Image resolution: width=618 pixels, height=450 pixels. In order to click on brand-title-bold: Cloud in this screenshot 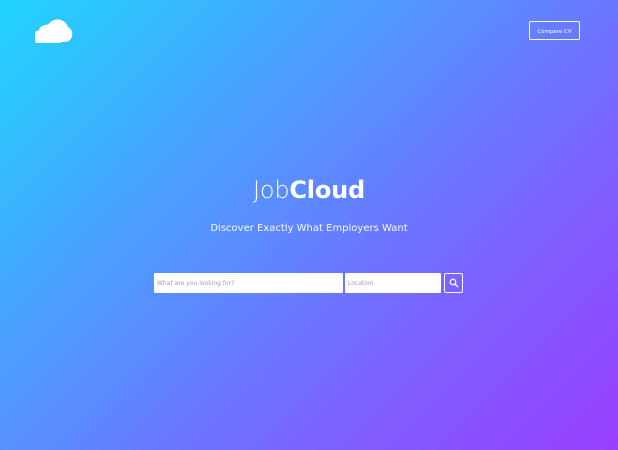, I will do `click(327, 190)`.